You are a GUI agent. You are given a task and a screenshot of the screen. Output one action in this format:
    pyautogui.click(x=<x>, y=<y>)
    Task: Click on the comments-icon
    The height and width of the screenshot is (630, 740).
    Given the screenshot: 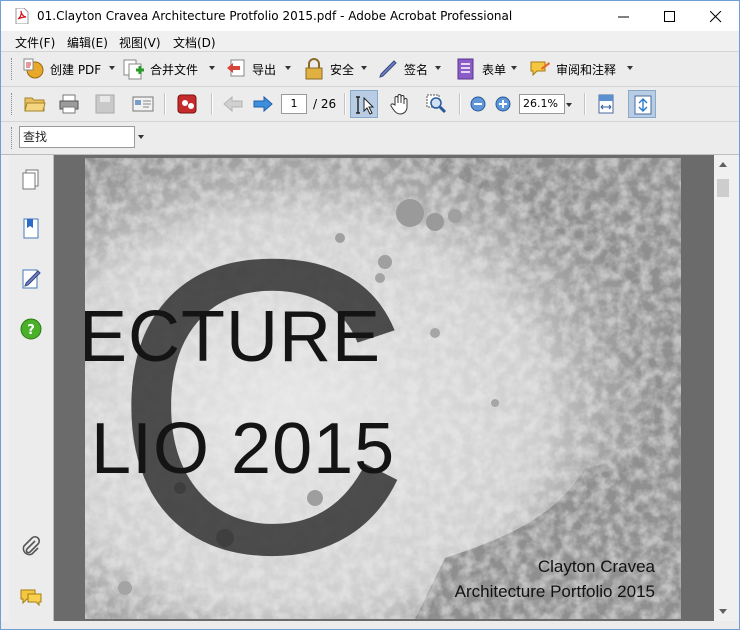 What is the action you would take?
    pyautogui.click(x=31, y=597)
    